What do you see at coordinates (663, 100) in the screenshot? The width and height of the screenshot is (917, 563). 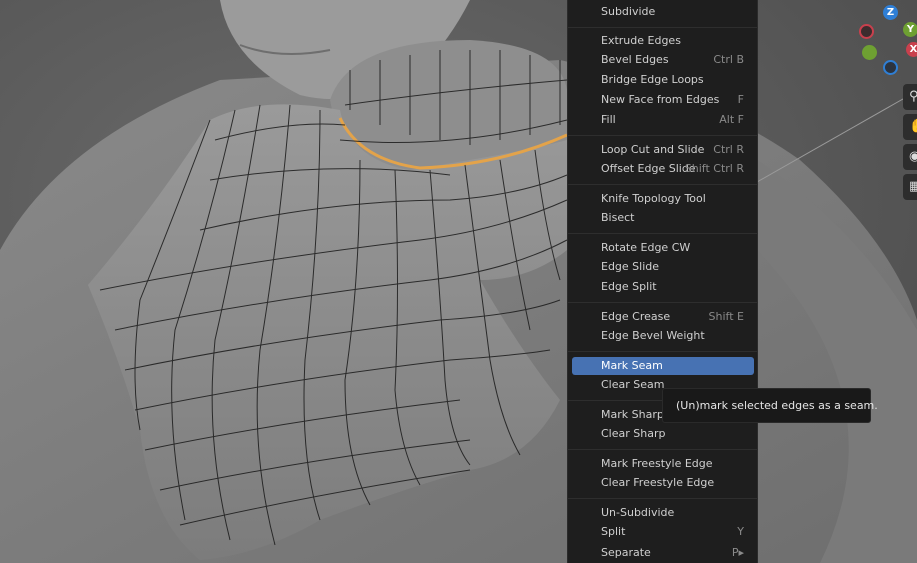 I see `menu-item-new-face-from-edges: New Face from Edges F` at bounding box center [663, 100].